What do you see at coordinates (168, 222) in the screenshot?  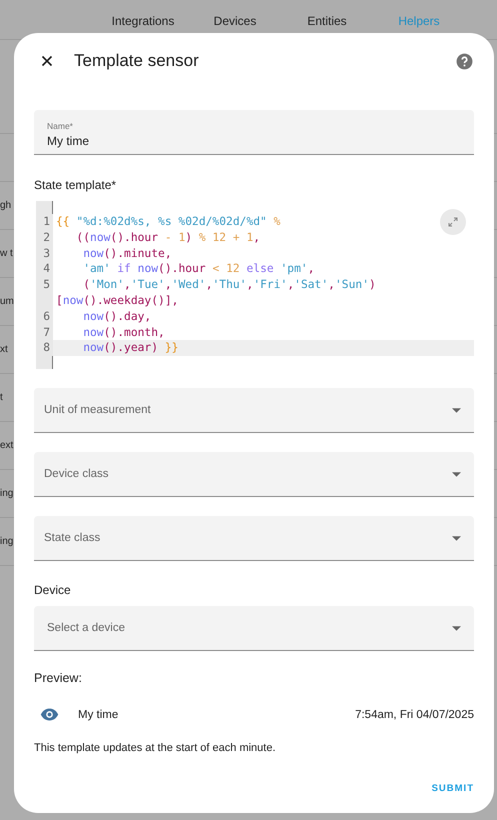 I see `code-line: {{ "%d:%02d%s, %s %02d/%02d/%d" %` at bounding box center [168, 222].